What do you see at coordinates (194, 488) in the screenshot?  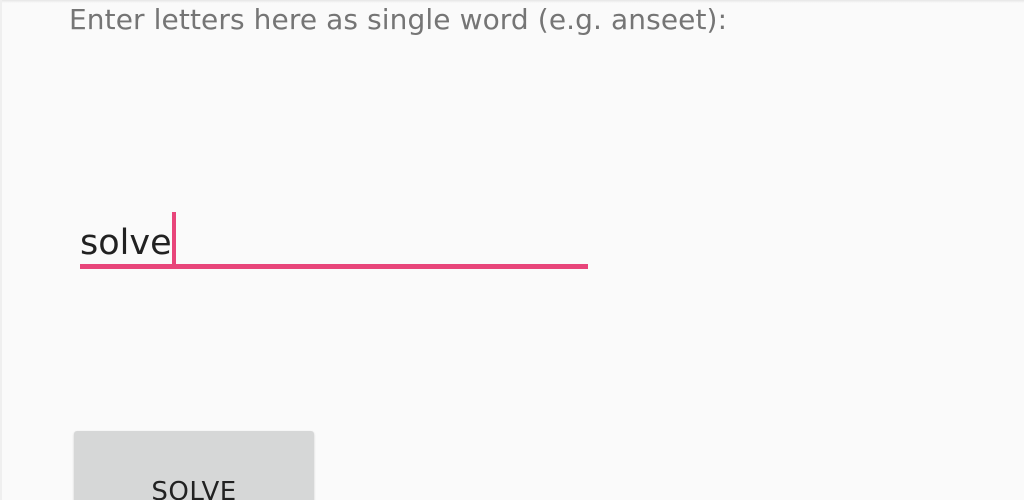 I see `solve-button-label: SOLVE` at bounding box center [194, 488].